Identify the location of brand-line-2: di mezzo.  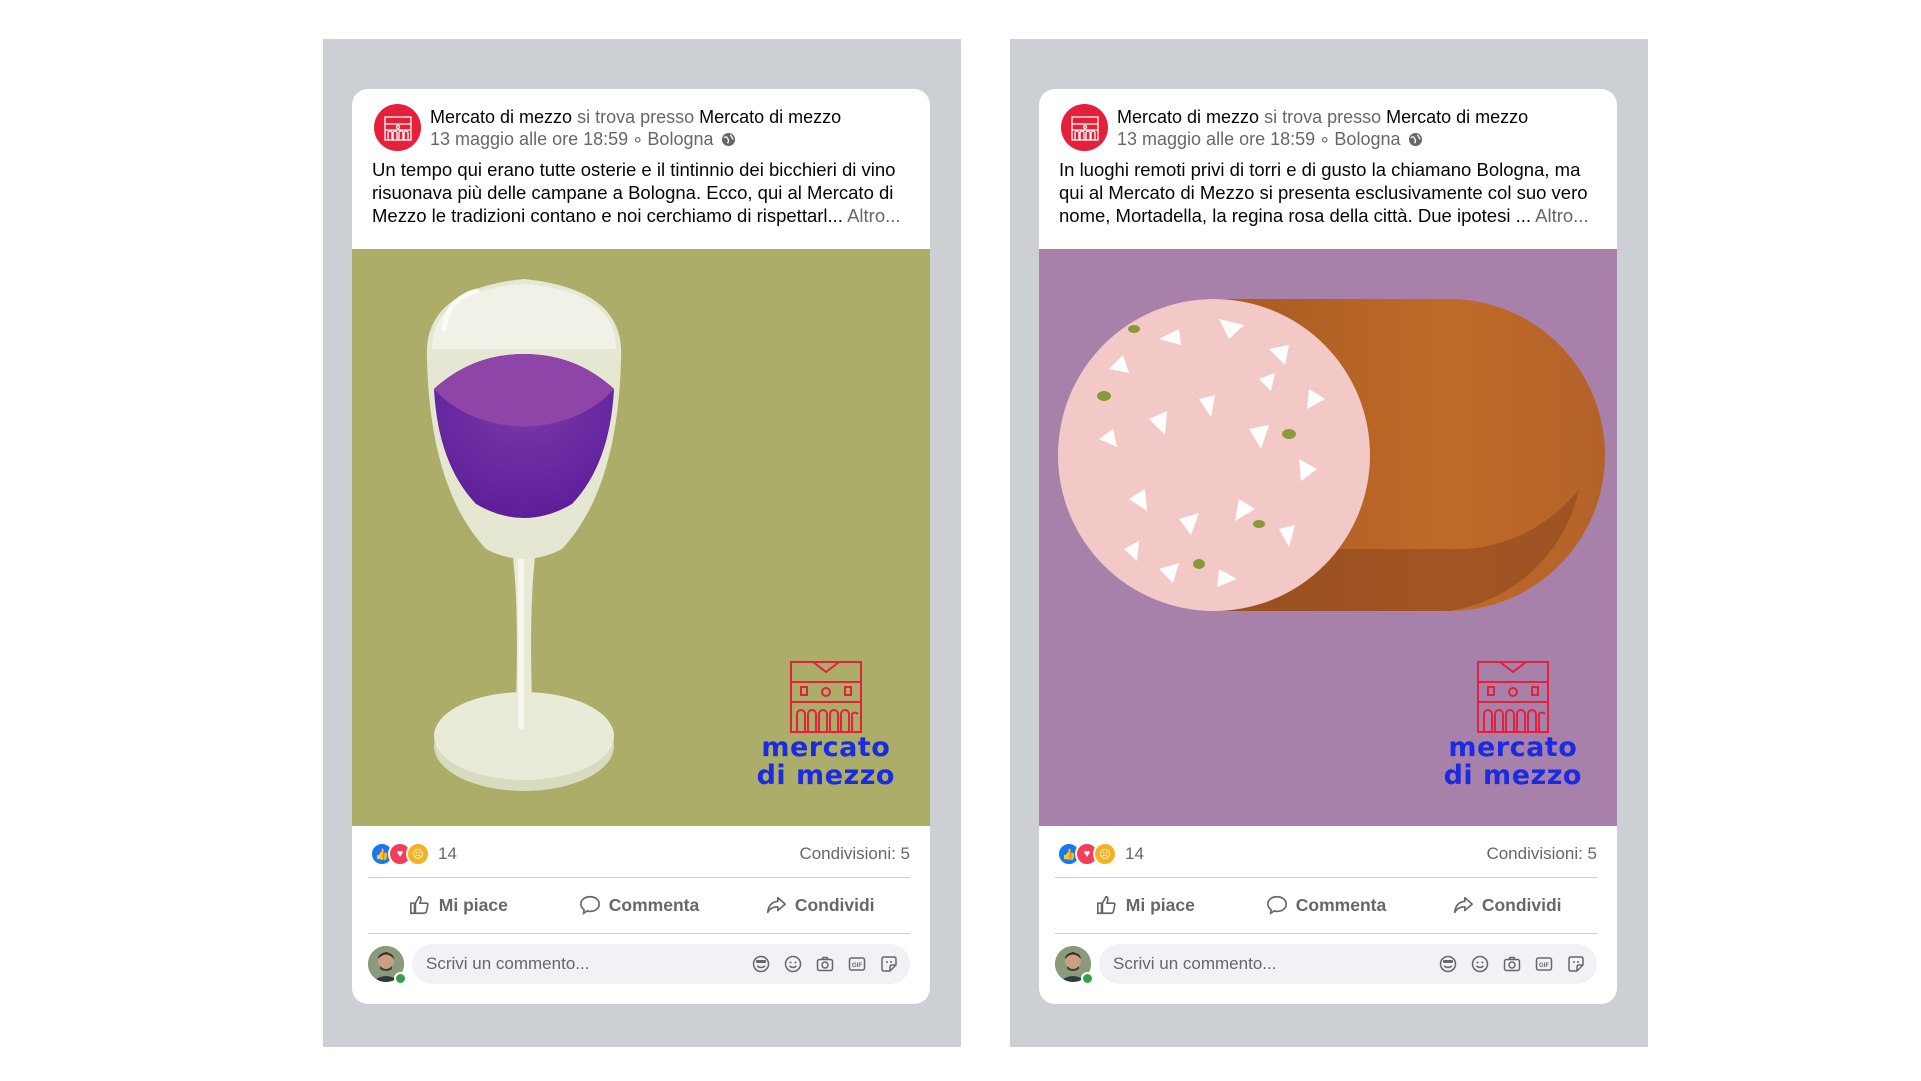
(1512, 775).